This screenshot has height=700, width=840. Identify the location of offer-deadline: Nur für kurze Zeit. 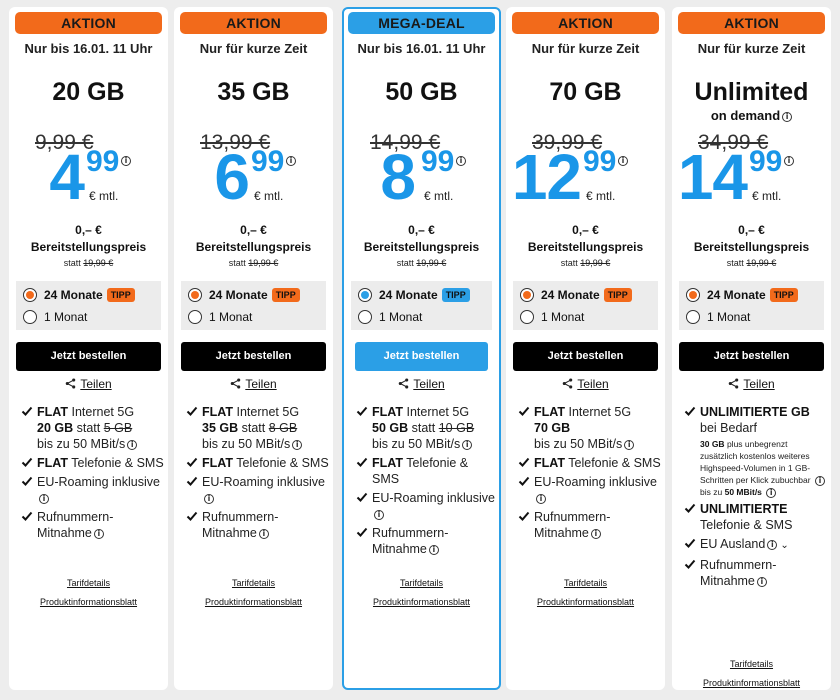
(585, 48).